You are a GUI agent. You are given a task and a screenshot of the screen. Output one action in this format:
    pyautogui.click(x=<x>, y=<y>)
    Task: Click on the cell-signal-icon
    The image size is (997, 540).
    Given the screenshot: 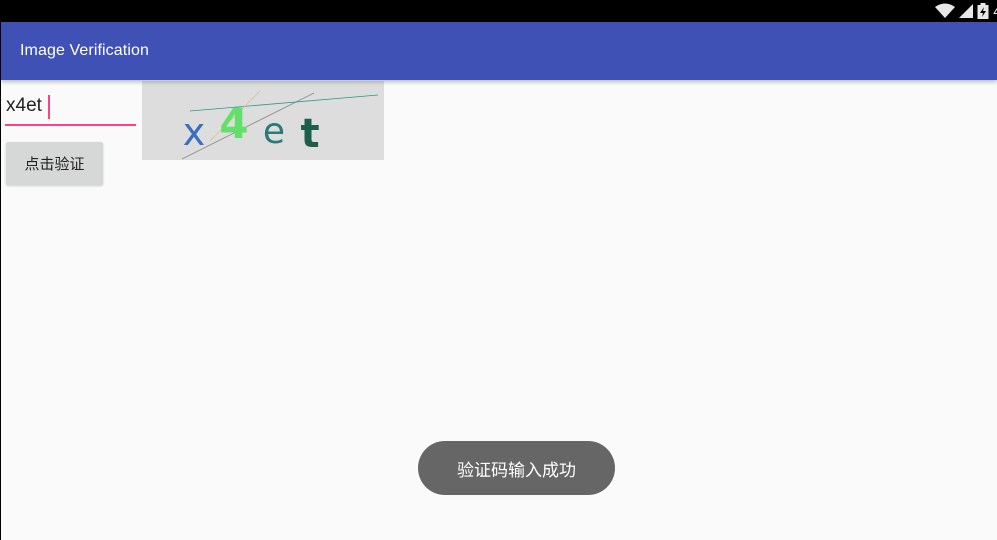 What is the action you would take?
    pyautogui.click(x=966, y=11)
    